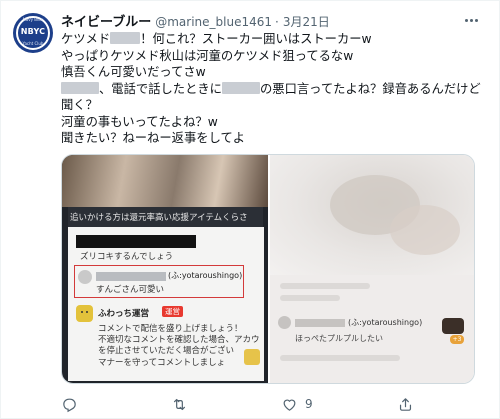 This screenshot has width=500, height=419. Describe the element at coordinates (33, 19) in the screenshot. I see `avatar-ring-top-text: Navy Blue` at that location.